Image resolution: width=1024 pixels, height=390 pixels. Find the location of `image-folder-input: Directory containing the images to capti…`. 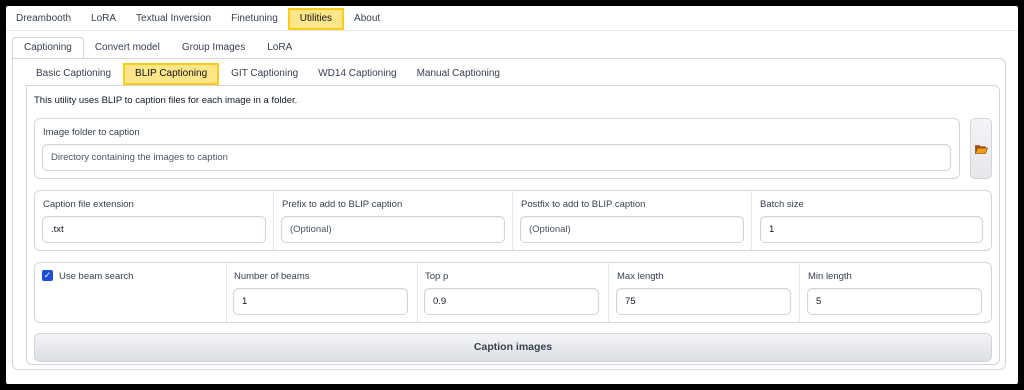

image-folder-input: Directory containing the images to capti… is located at coordinates (496, 157).